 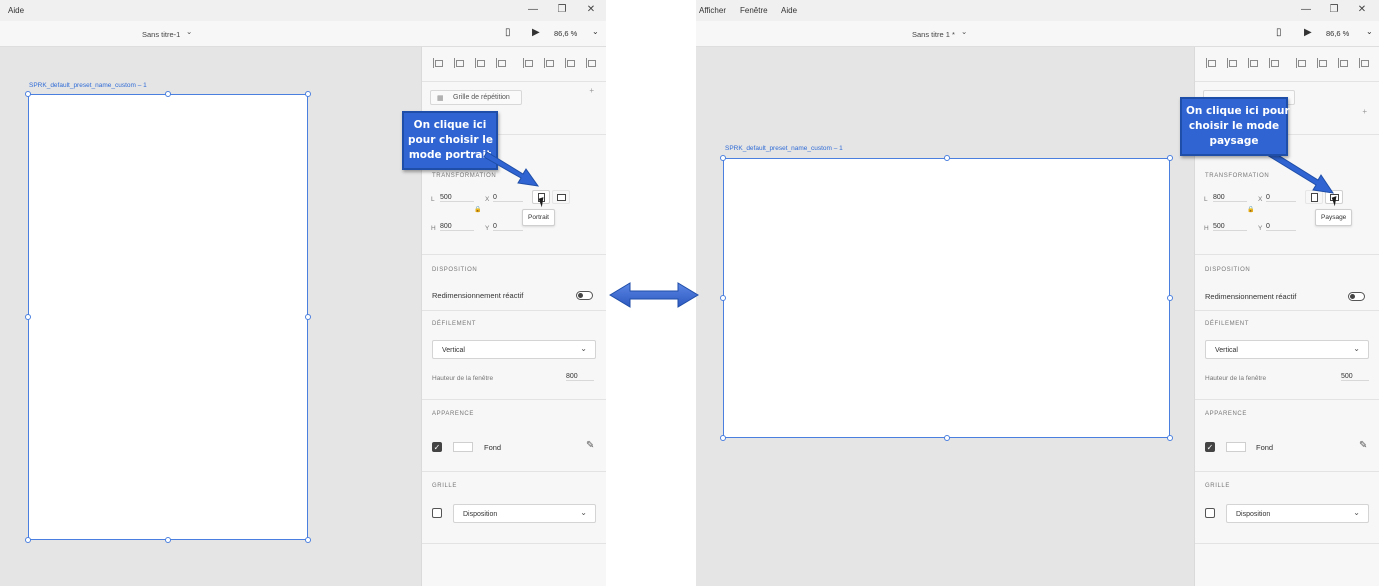 I want to click on callout-line: choisir le mode, so click(x=1234, y=126).